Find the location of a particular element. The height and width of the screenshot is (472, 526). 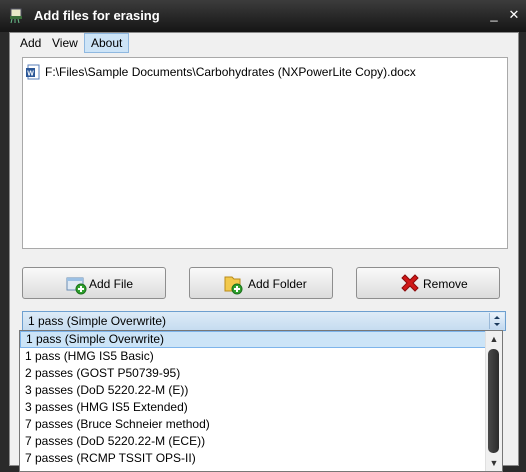

add-folder-label: Add Folder is located at coordinates (277, 284).